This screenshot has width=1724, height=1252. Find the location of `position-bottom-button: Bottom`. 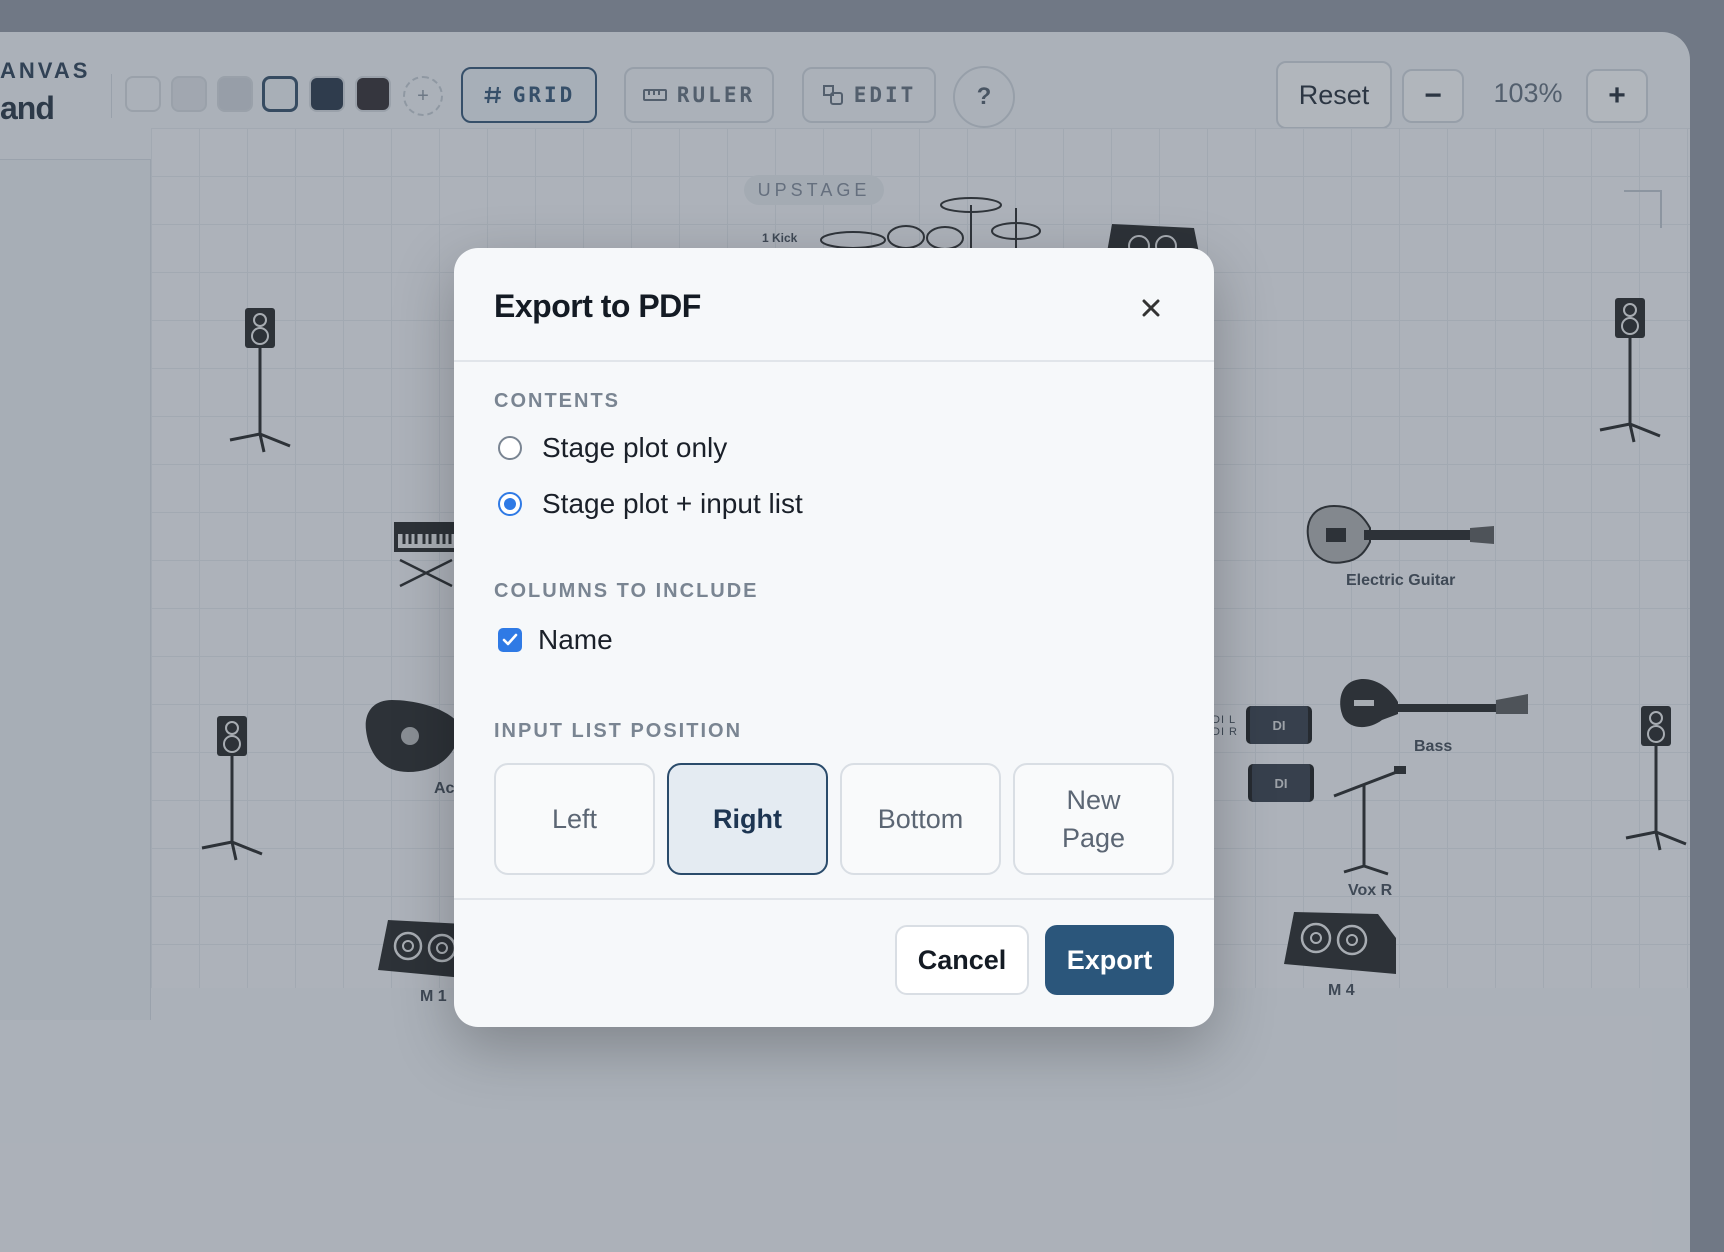

position-bottom-button: Bottom is located at coordinates (920, 819).